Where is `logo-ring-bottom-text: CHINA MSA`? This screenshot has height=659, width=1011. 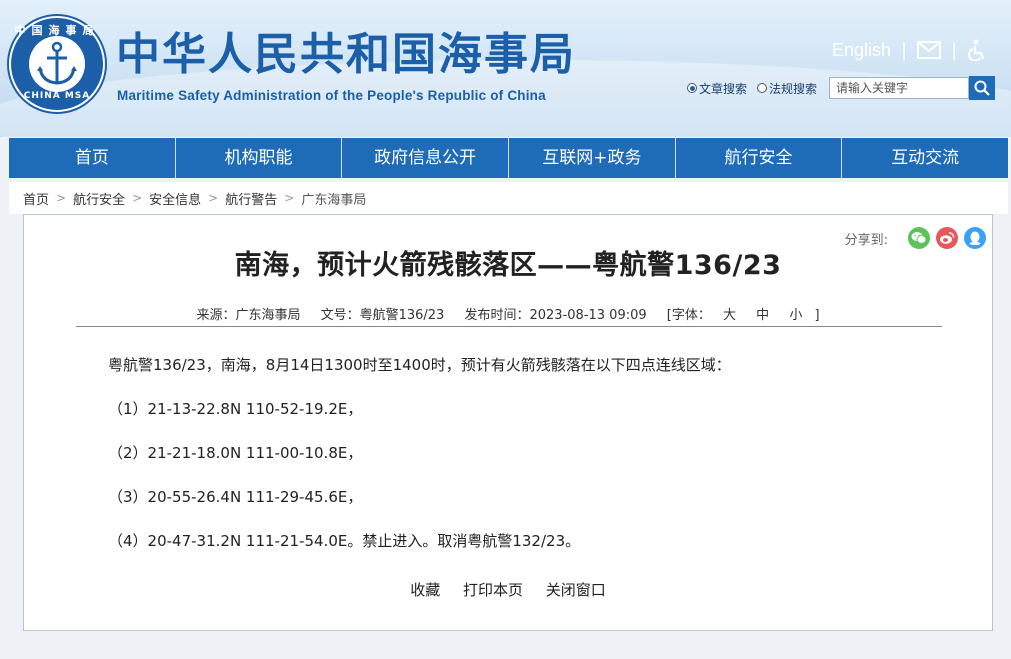 logo-ring-bottom-text: CHINA MSA is located at coordinates (57, 96).